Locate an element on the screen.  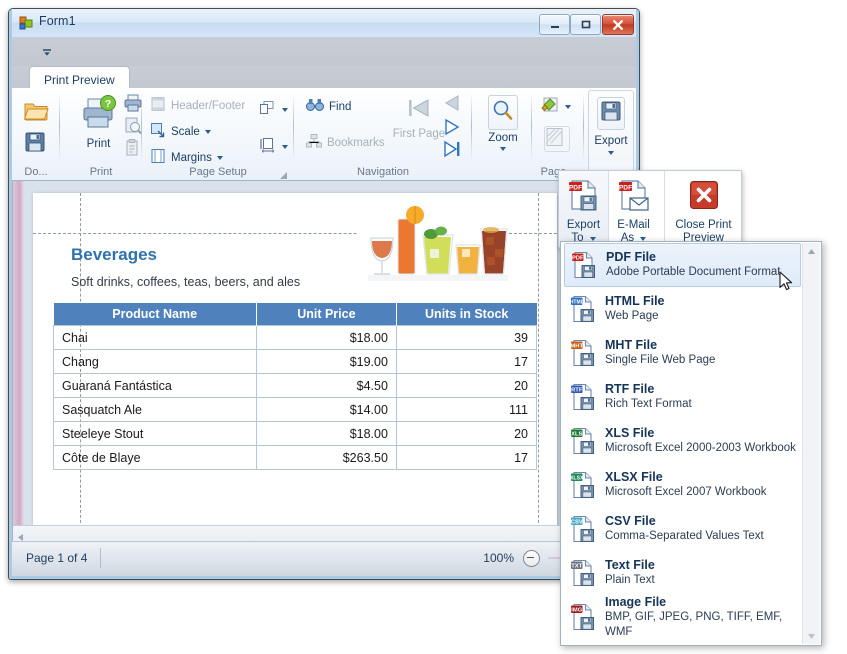
header-footer-button: Header/Footer is located at coordinates (197, 105).